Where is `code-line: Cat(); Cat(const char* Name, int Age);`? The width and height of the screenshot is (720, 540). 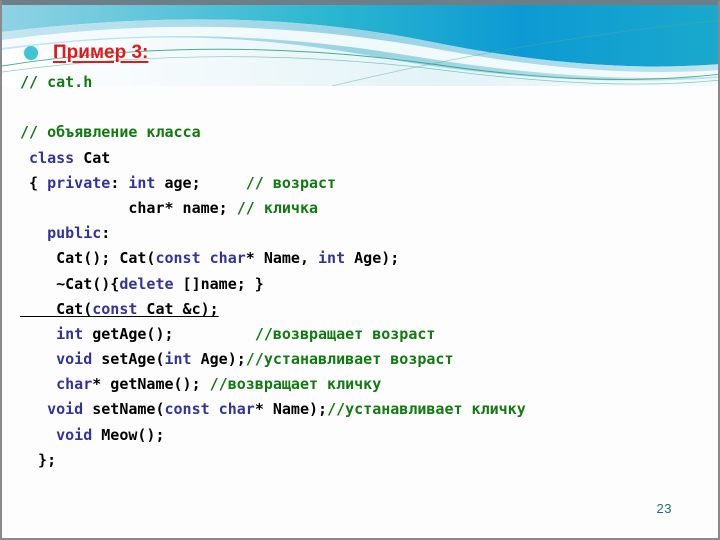 code-line: Cat(); Cat(const char* Name, int Age); is located at coordinates (365, 258).